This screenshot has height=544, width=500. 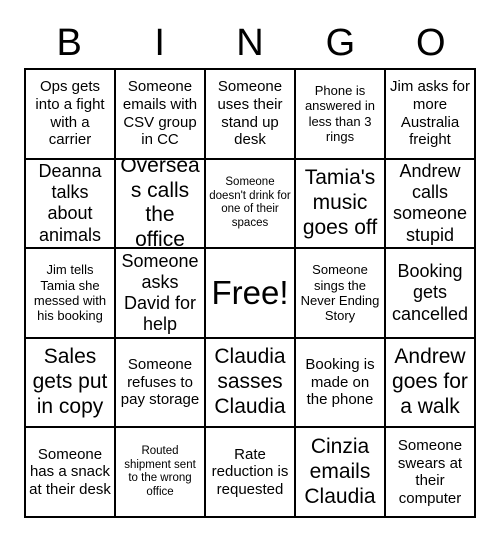 I want to click on bingo-cell-label: Rate reduction is requested, so click(x=250, y=472).